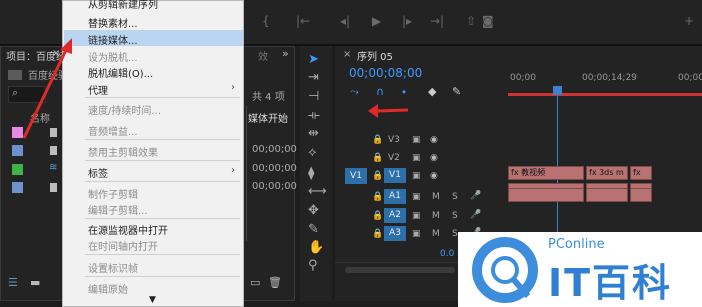 Image resolution: width=702 pixels, height=307 pixels. Describe the element at coordinates (505, 270) in the screenshot. I see `watermark-logo-icon` at that location.